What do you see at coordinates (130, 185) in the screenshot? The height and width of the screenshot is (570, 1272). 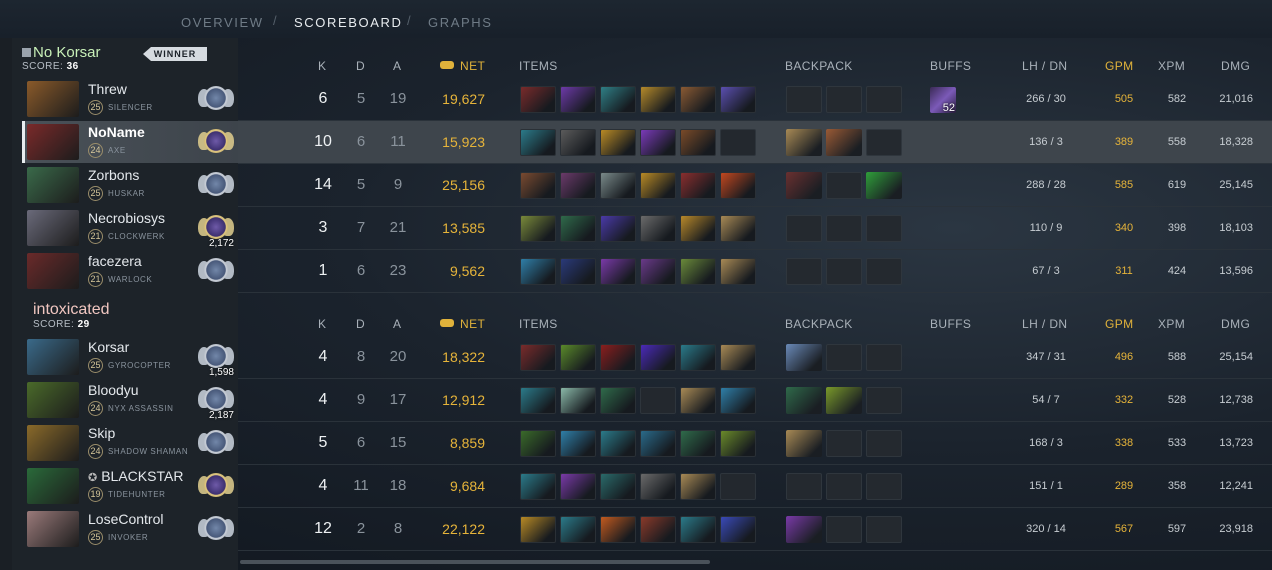 I see `player-card: Zorbons 25 HUSKAR` at bounding box center [130, 185].